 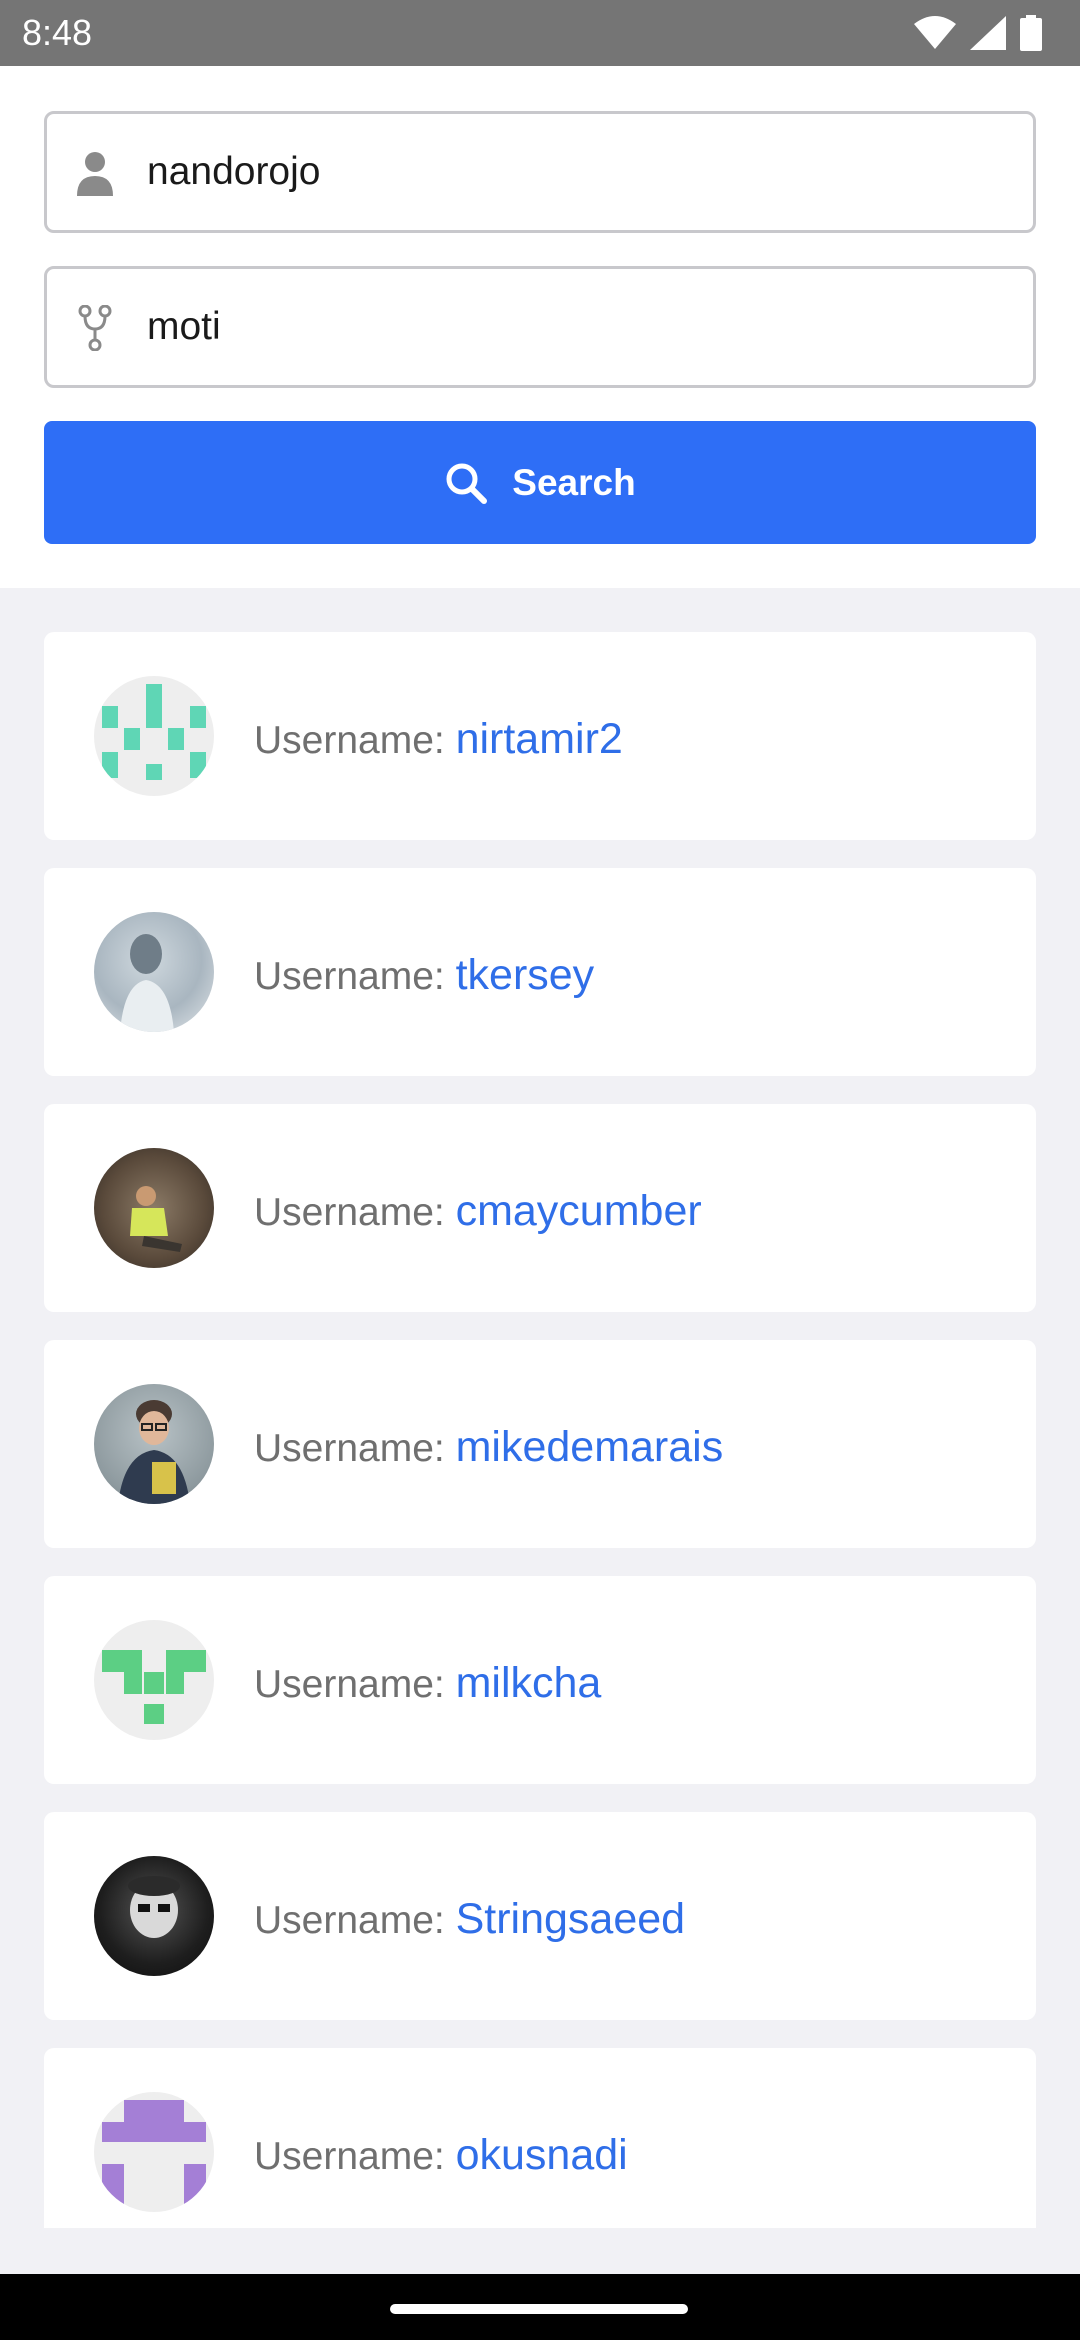 What do you see at coordinates (525, 975) in the screenshot?
I see `username-value: tkersey` at bounding box center [525, 975].